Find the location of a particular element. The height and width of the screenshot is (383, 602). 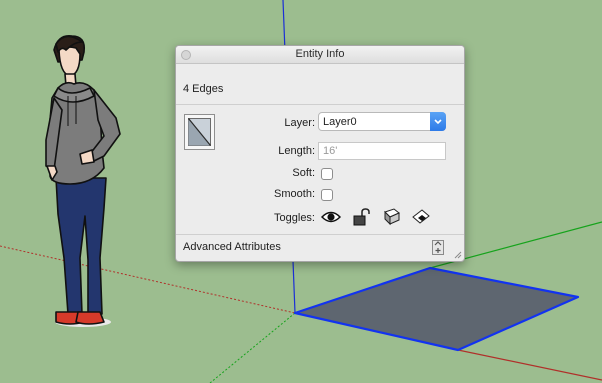

smooth-checkbox is located at coordinates (327, 195).